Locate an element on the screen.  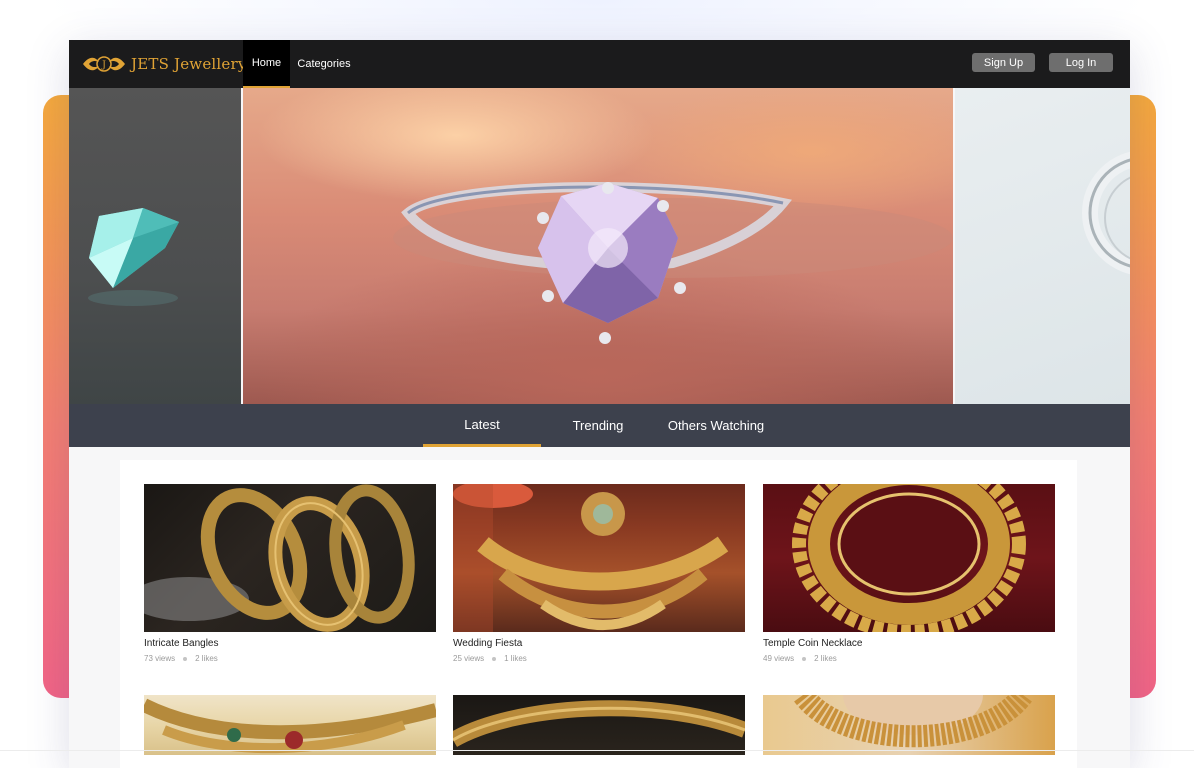
temple-coin-necklace-image is located at coordinates (909, 558).